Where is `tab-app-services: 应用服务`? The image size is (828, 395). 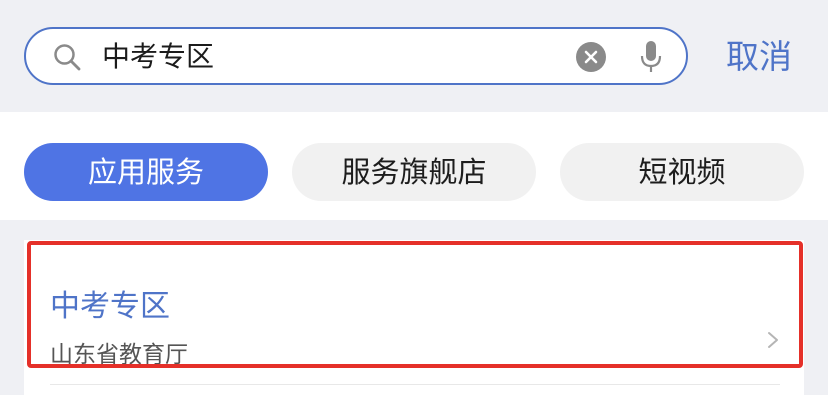 tab-app-services: 应用服务 is located at coordinates (146, 172).